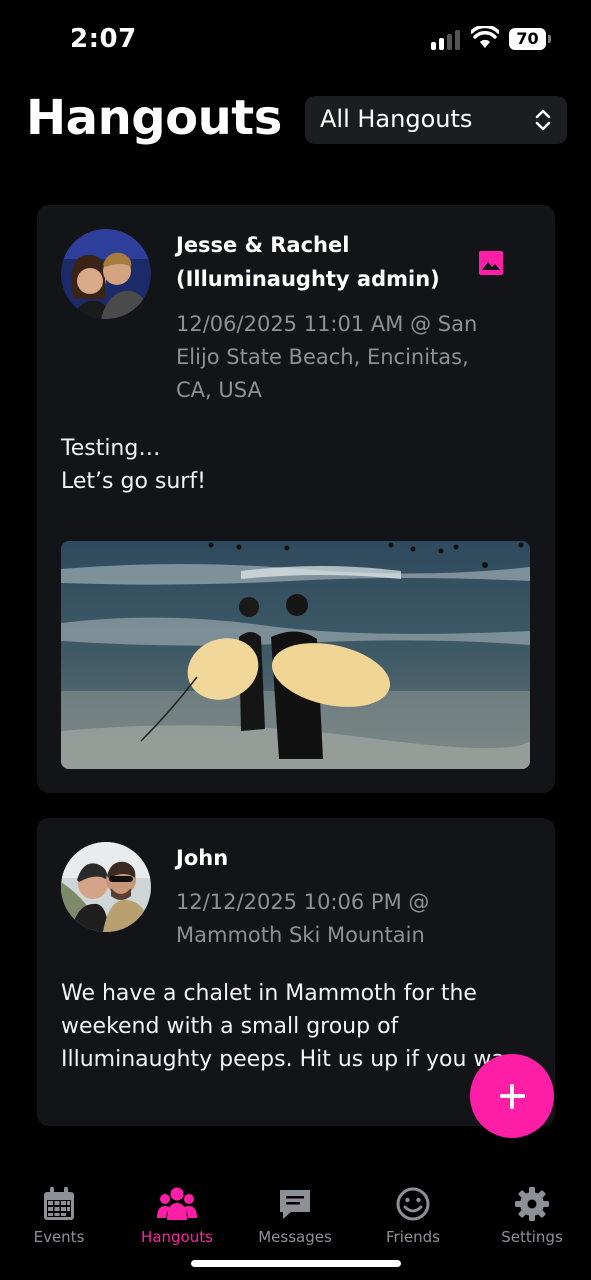 The image size is (591, 1280). What do you see at coordinates (269, 993) in the screenshot?
I see `post-body-line: We have a chalet in Mammoth for the` at bounding box center [269, 993].